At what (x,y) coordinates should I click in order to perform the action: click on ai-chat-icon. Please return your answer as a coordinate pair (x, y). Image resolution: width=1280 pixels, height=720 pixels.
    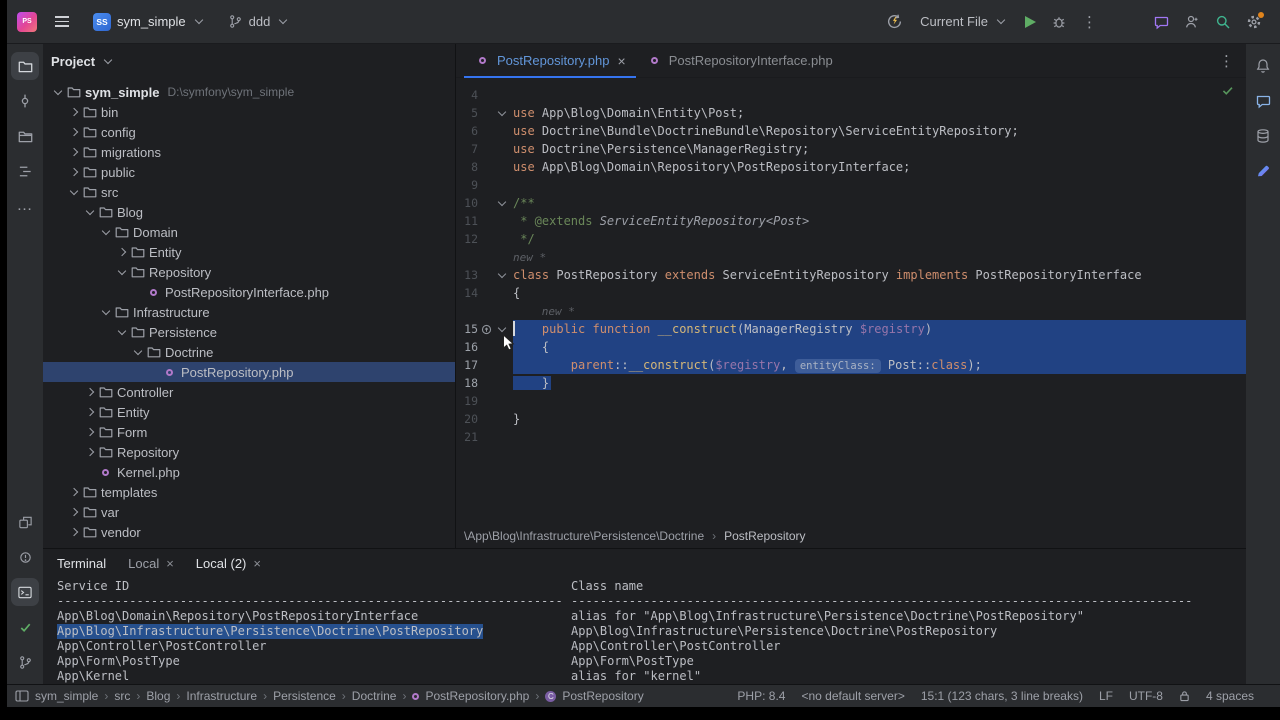
    Looking at the image, I should click on (1263, 101).